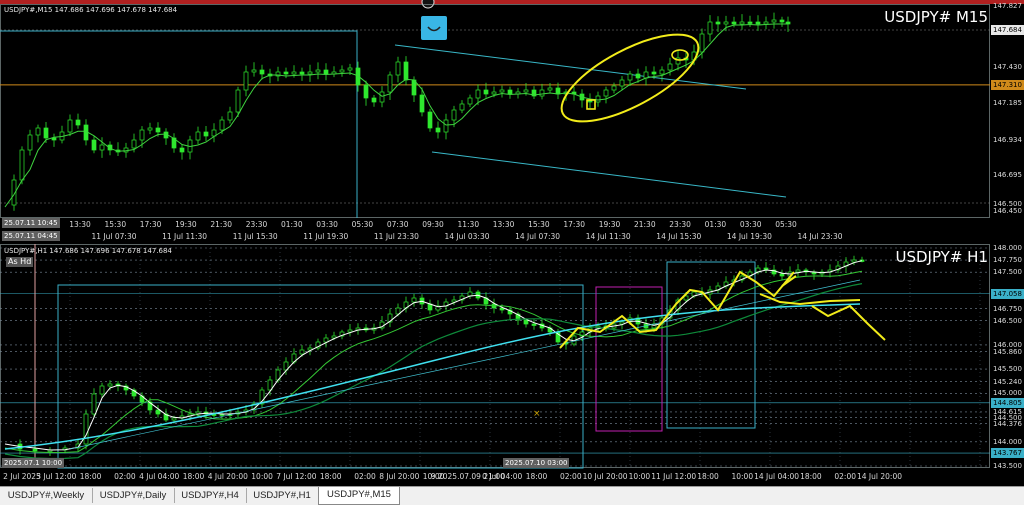  Describe the element at coordinates (282, 495) in the screenshot. I see `tab-usdjpy-h1: USDJPY#,H1` at that location.